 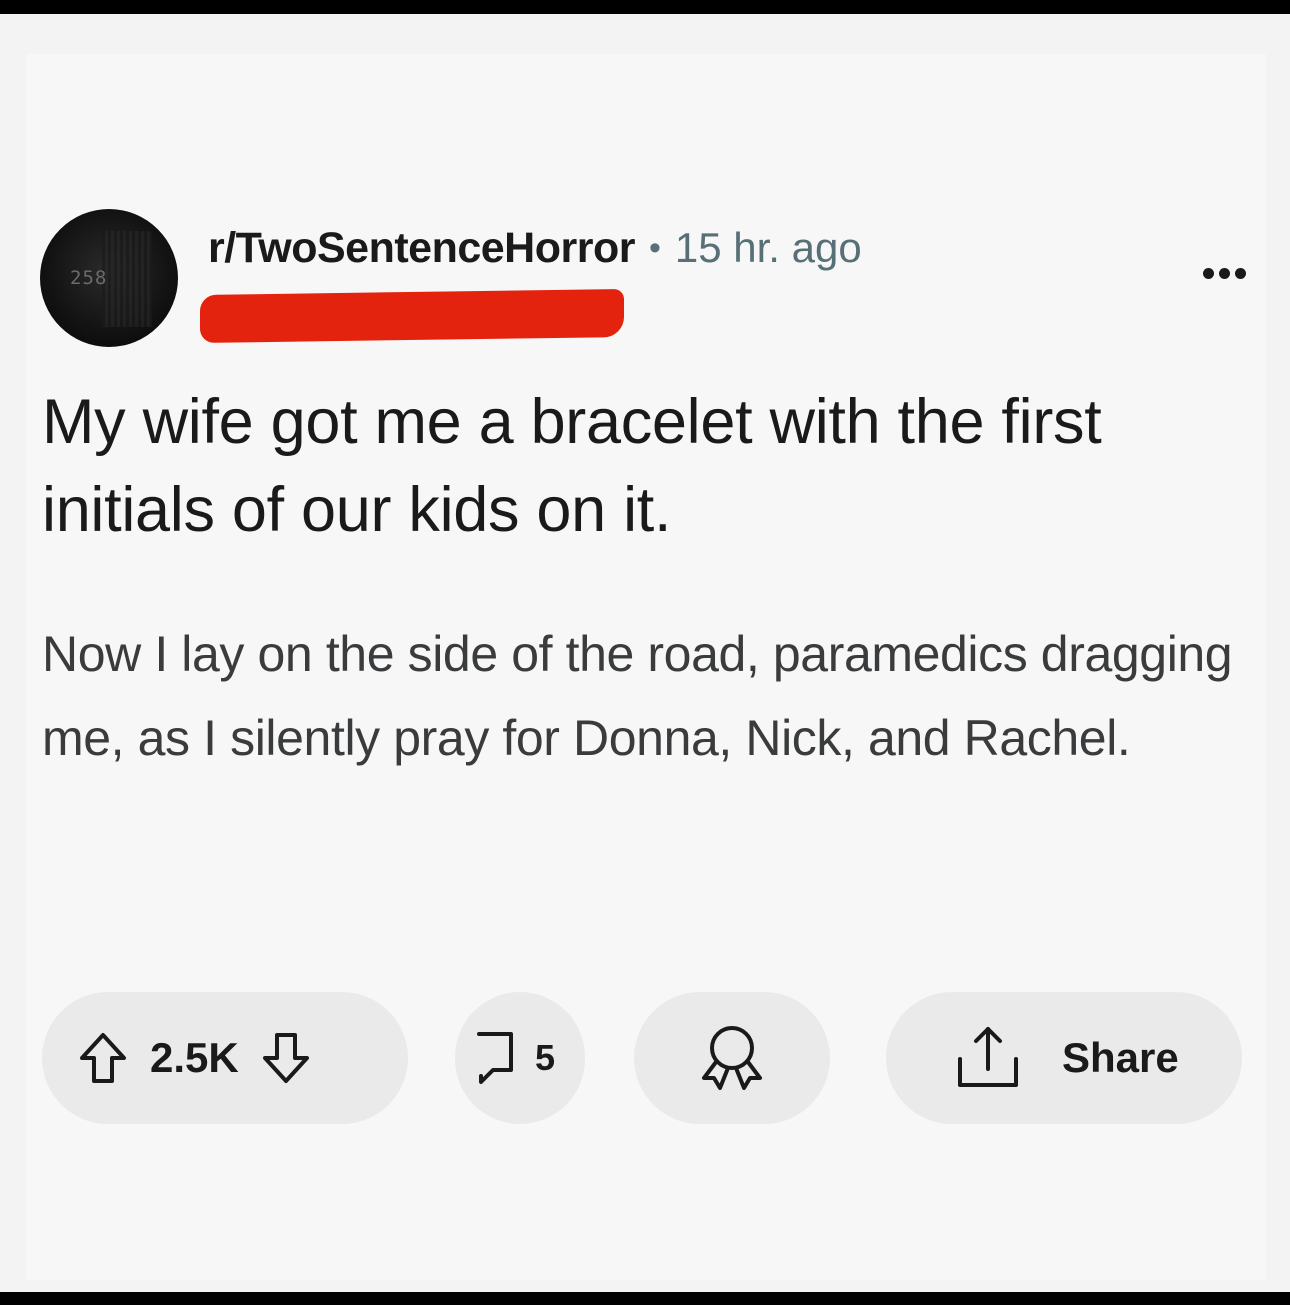 I want to click on comments-button: 5, so click(x=520, y=1058).